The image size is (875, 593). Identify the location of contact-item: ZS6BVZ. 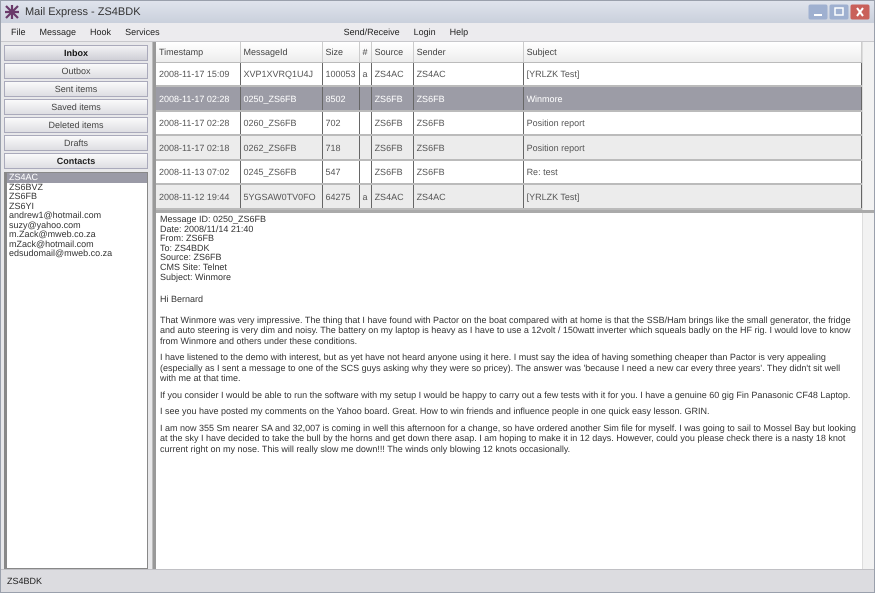
(77, 187).